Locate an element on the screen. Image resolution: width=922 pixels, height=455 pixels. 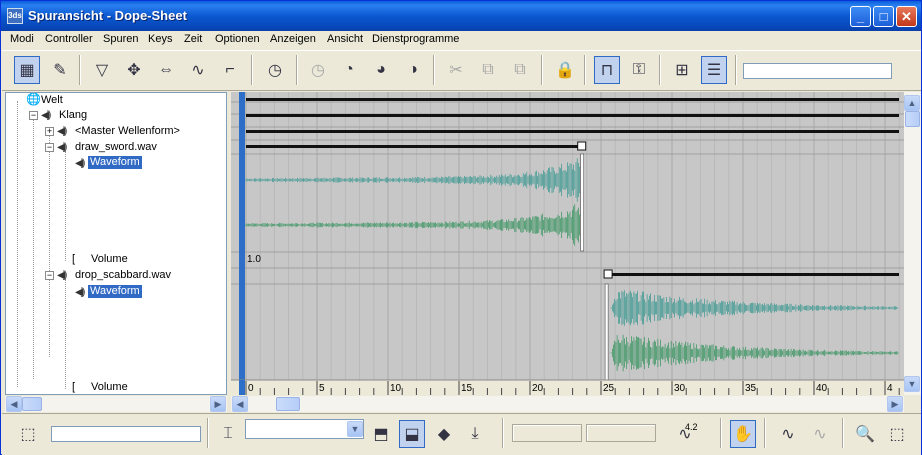
close-button: ✕ is located at coordinates (906, 16).